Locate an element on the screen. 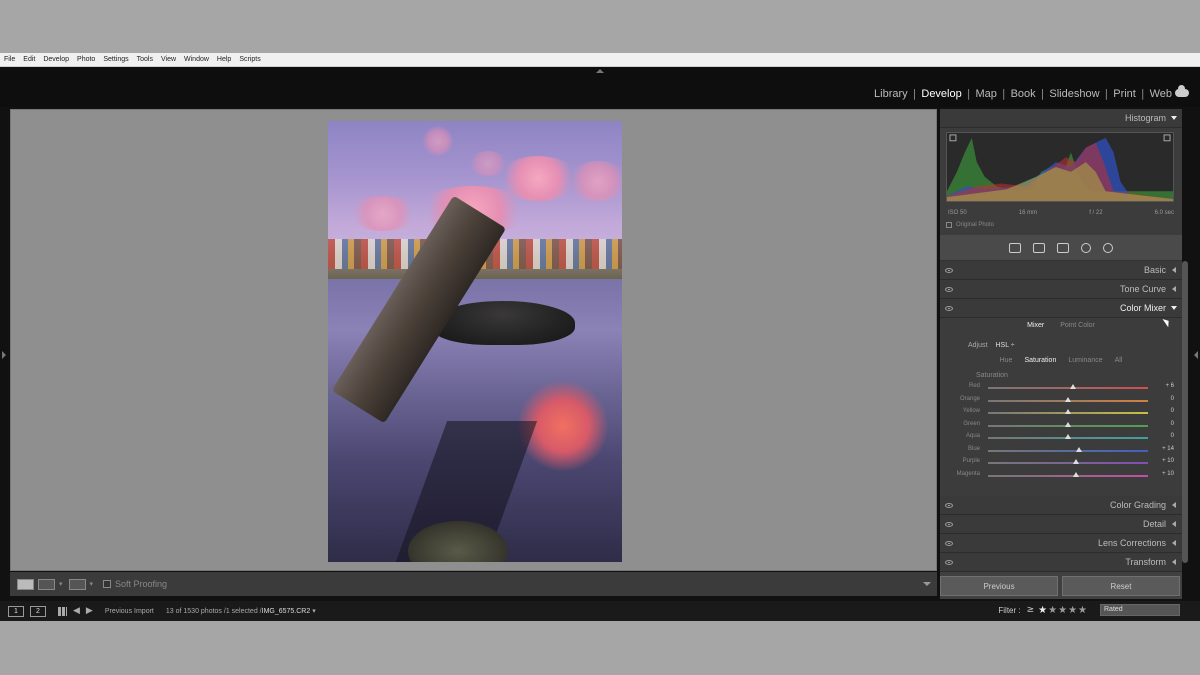 The height and width of the screenshot is (675, 1200). slider-value: + 14 is located at coordinates (1168, 449).